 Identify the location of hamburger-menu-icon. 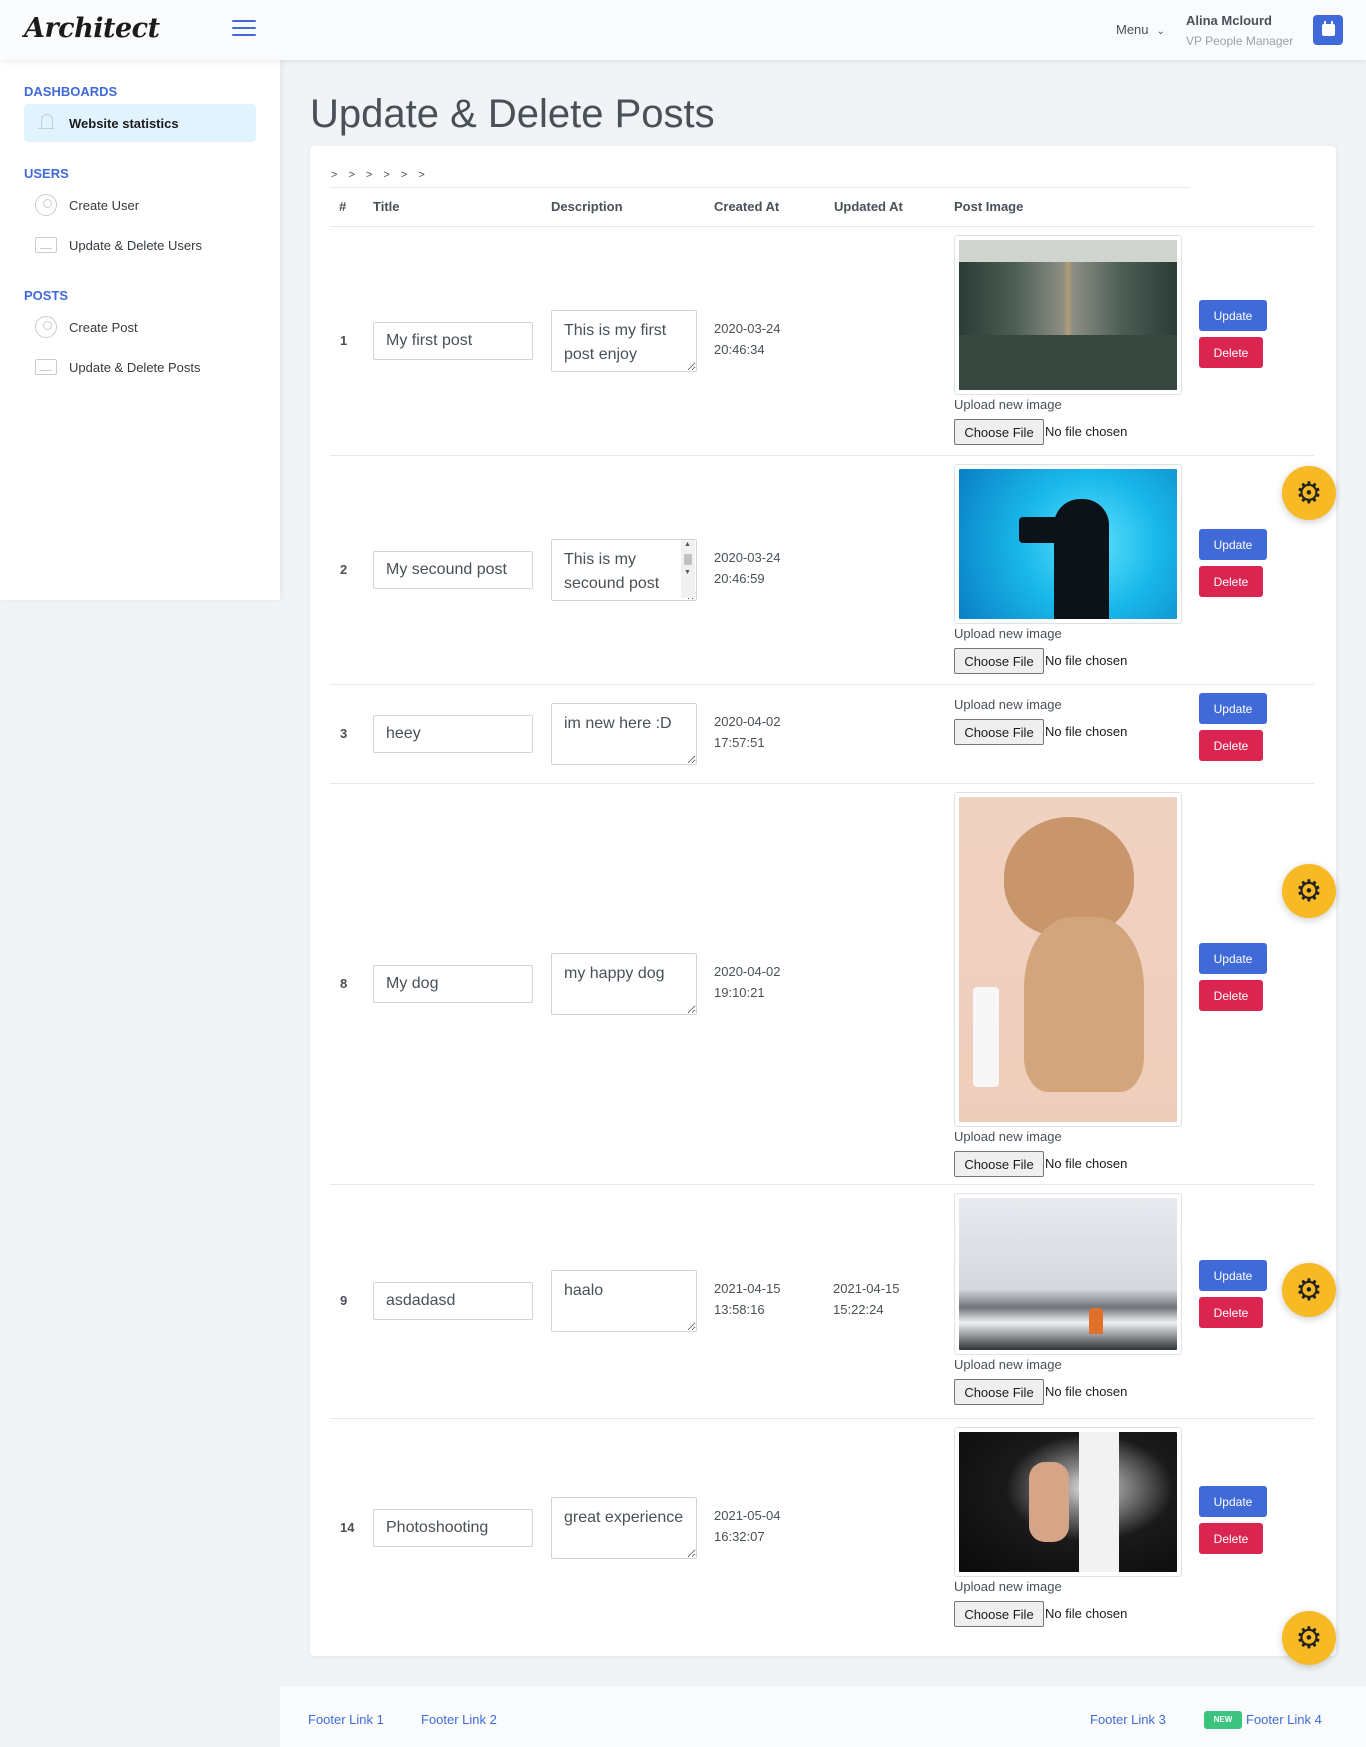
(244, 29).